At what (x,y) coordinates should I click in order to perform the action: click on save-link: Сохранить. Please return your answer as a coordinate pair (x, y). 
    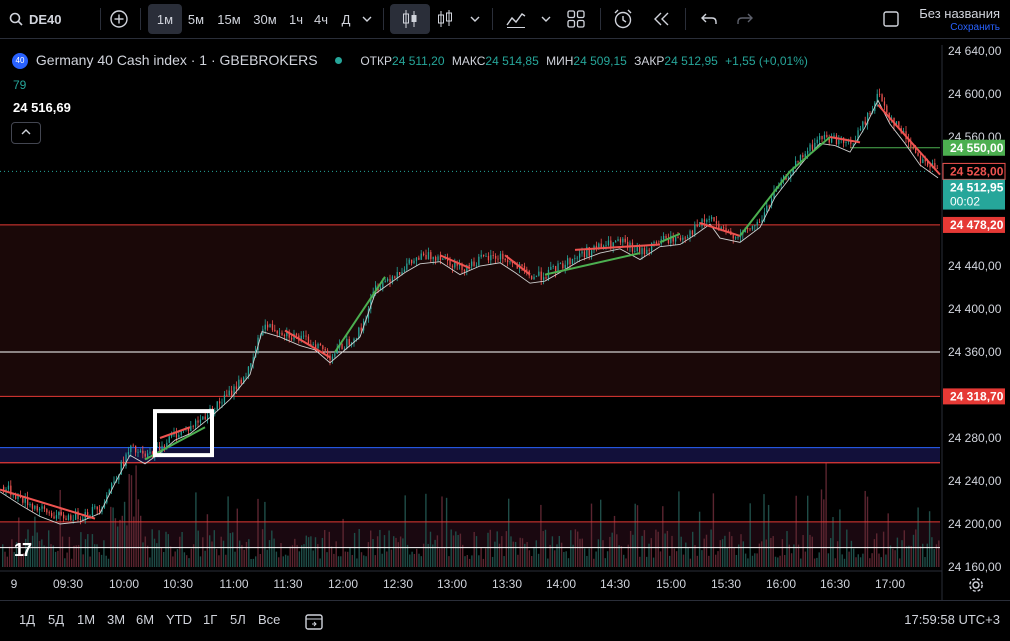
    Looking at the image, I should click on (959, 27).